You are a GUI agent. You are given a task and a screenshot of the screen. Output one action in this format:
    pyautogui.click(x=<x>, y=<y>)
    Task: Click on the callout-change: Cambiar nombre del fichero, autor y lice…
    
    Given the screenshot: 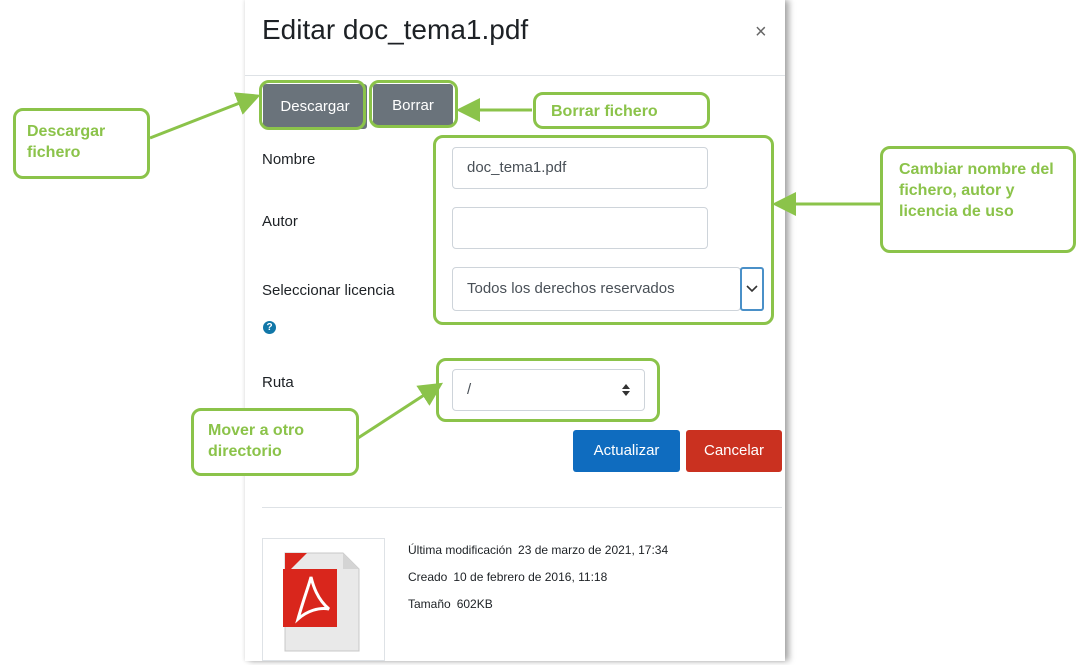 What is the action you would take?
    pyautogui.click(x=978, y=199)
    